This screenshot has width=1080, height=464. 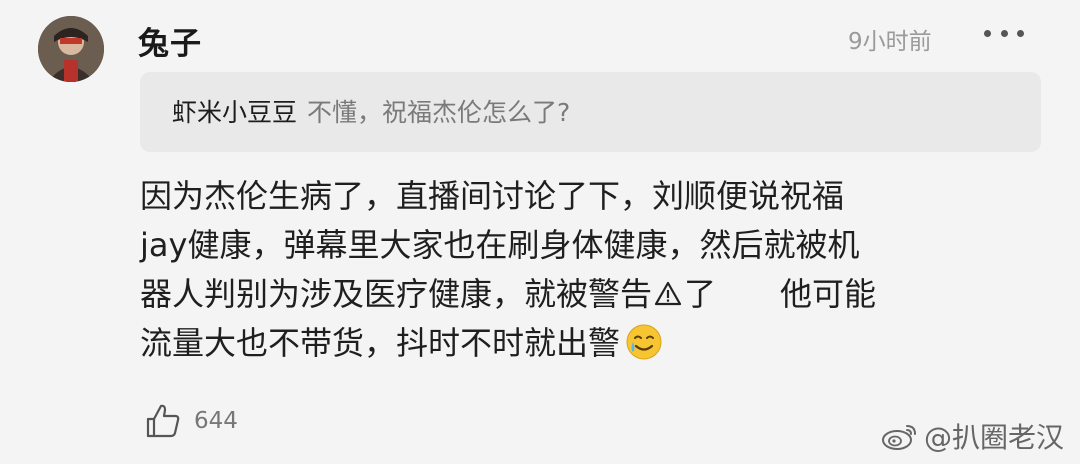 What do you see at coordinates (216, 421) in the screenshot?
I see `like-count: 644` at bounding box center [216, 421].